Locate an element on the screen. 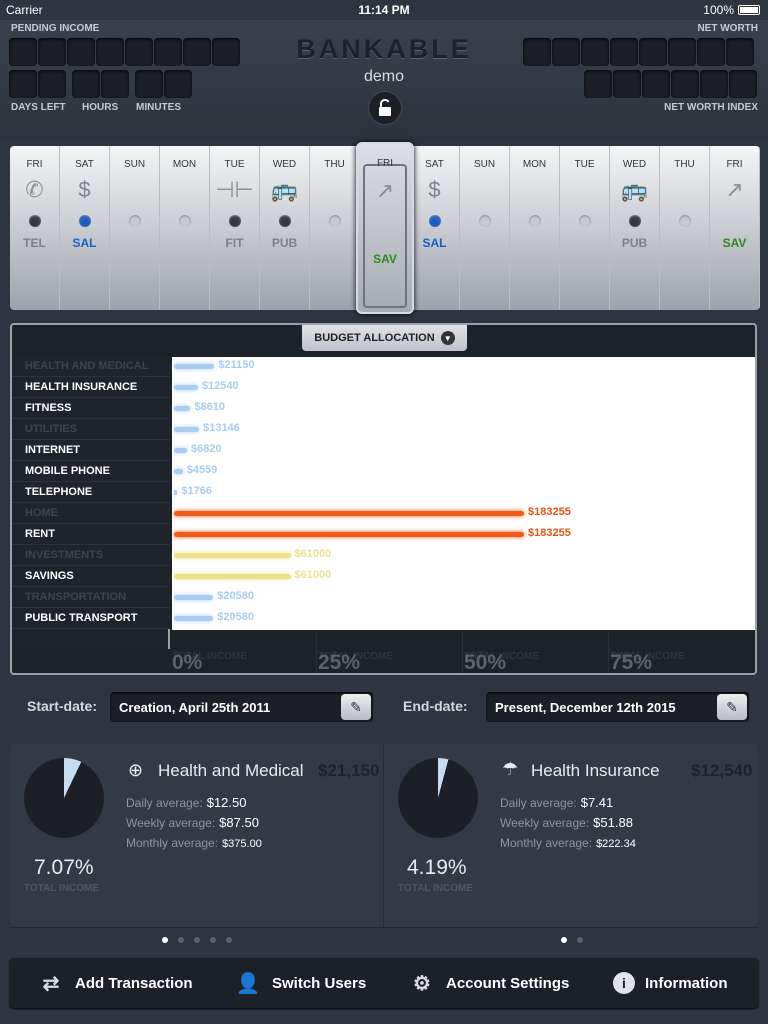 The height and width of the screenshot is (1024, 768). calendar-day: TUE ⊣⊢ FIT is located at coordinates (235, 228).